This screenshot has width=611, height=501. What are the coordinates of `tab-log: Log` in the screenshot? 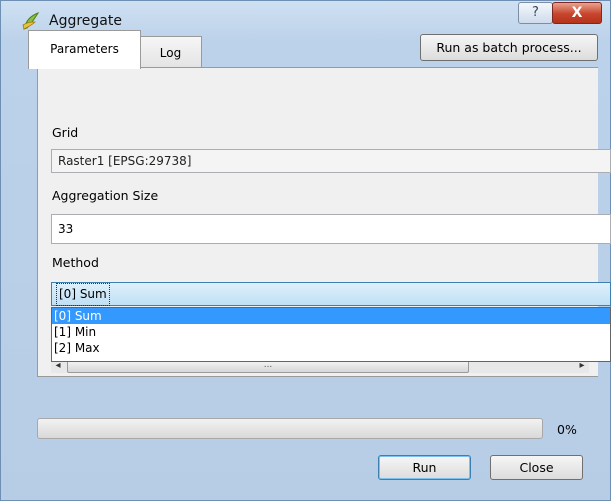 It's located at (170, 52).